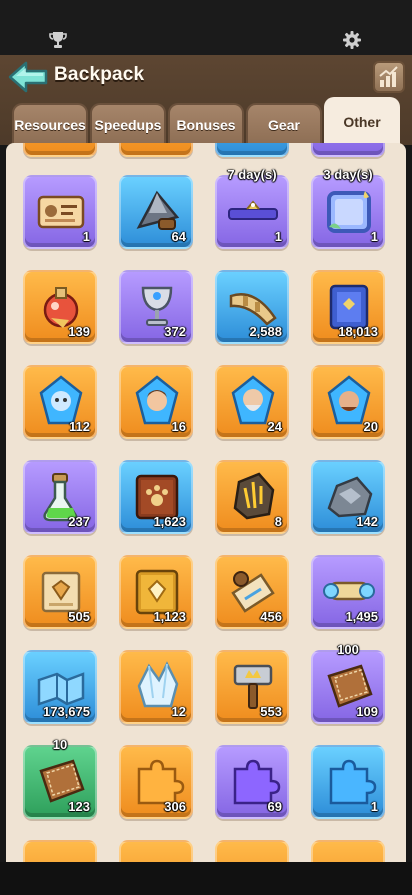 The width and height of the screenshot is (412, 895). I want to click on item-count: 112, so click(79, 426).